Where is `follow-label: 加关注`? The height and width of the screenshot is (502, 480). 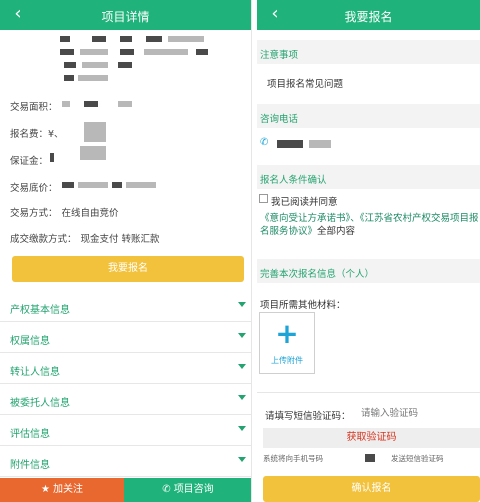 follow-label: 加关注 is located at coordinates (67, 489).